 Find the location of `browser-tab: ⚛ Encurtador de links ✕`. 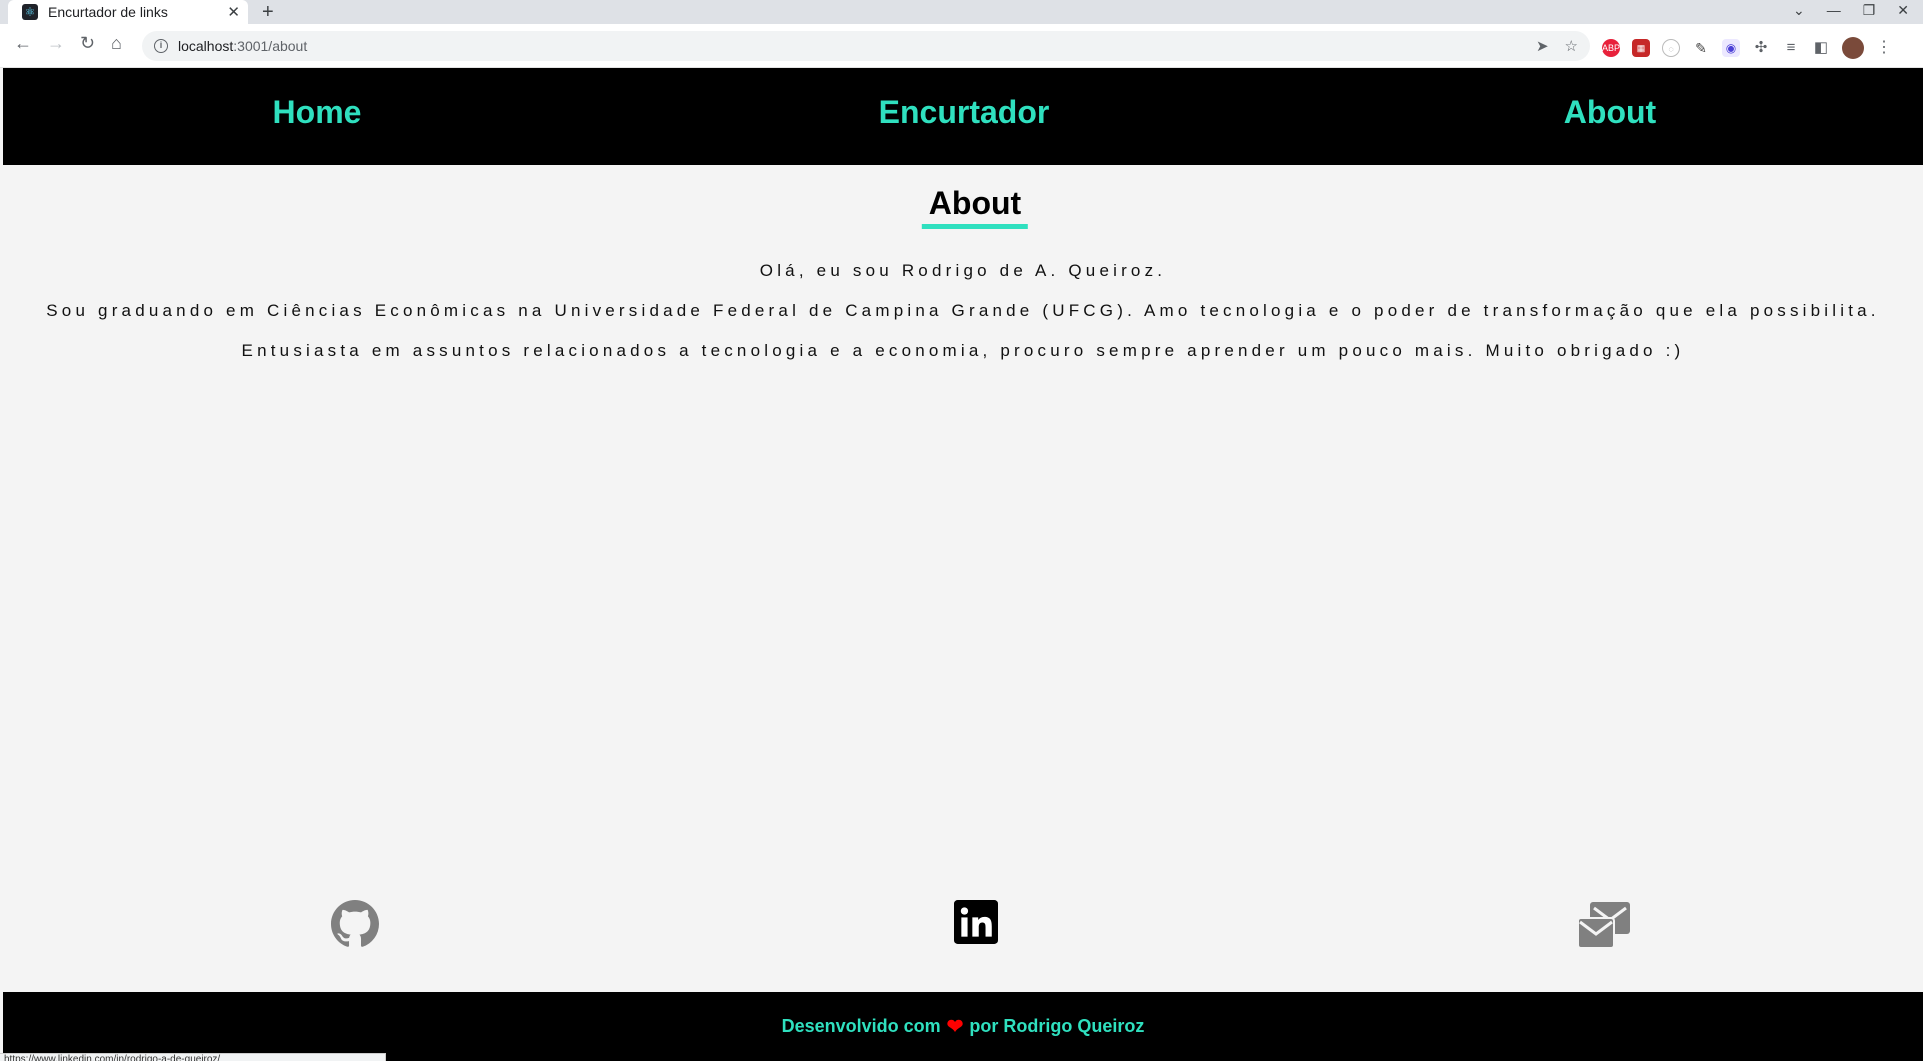

browser-tab: ⚛ Encurtador de links ✕ is located at coordinates (128, 12).